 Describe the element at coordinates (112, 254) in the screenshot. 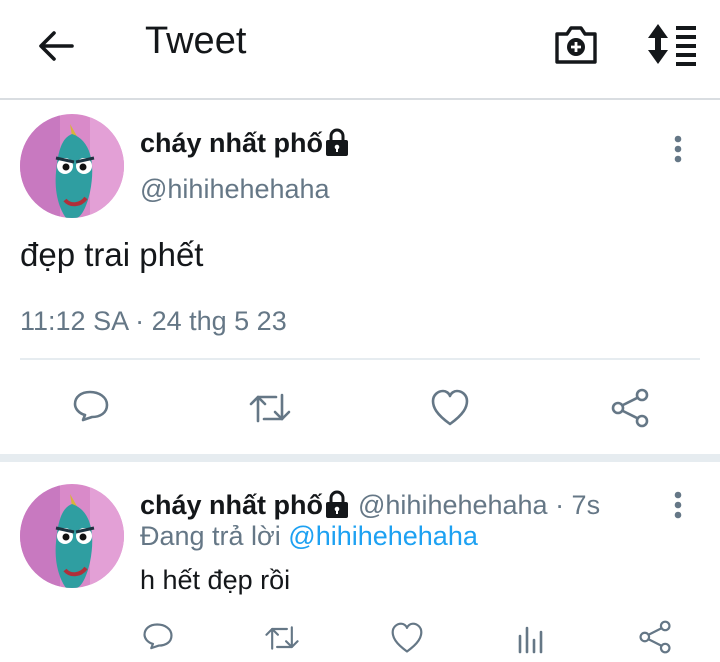

I see `tweet-text: đẹp trai phết` at that location.